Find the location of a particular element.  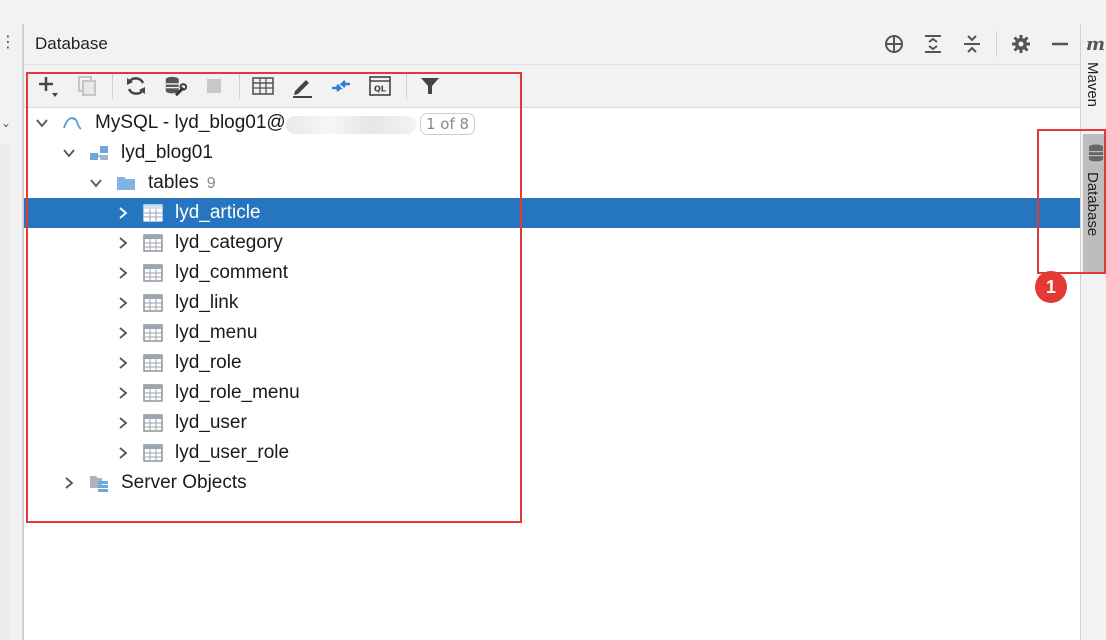

schema-count-badge: 1 of 8 is located at coordinates (448, 124).